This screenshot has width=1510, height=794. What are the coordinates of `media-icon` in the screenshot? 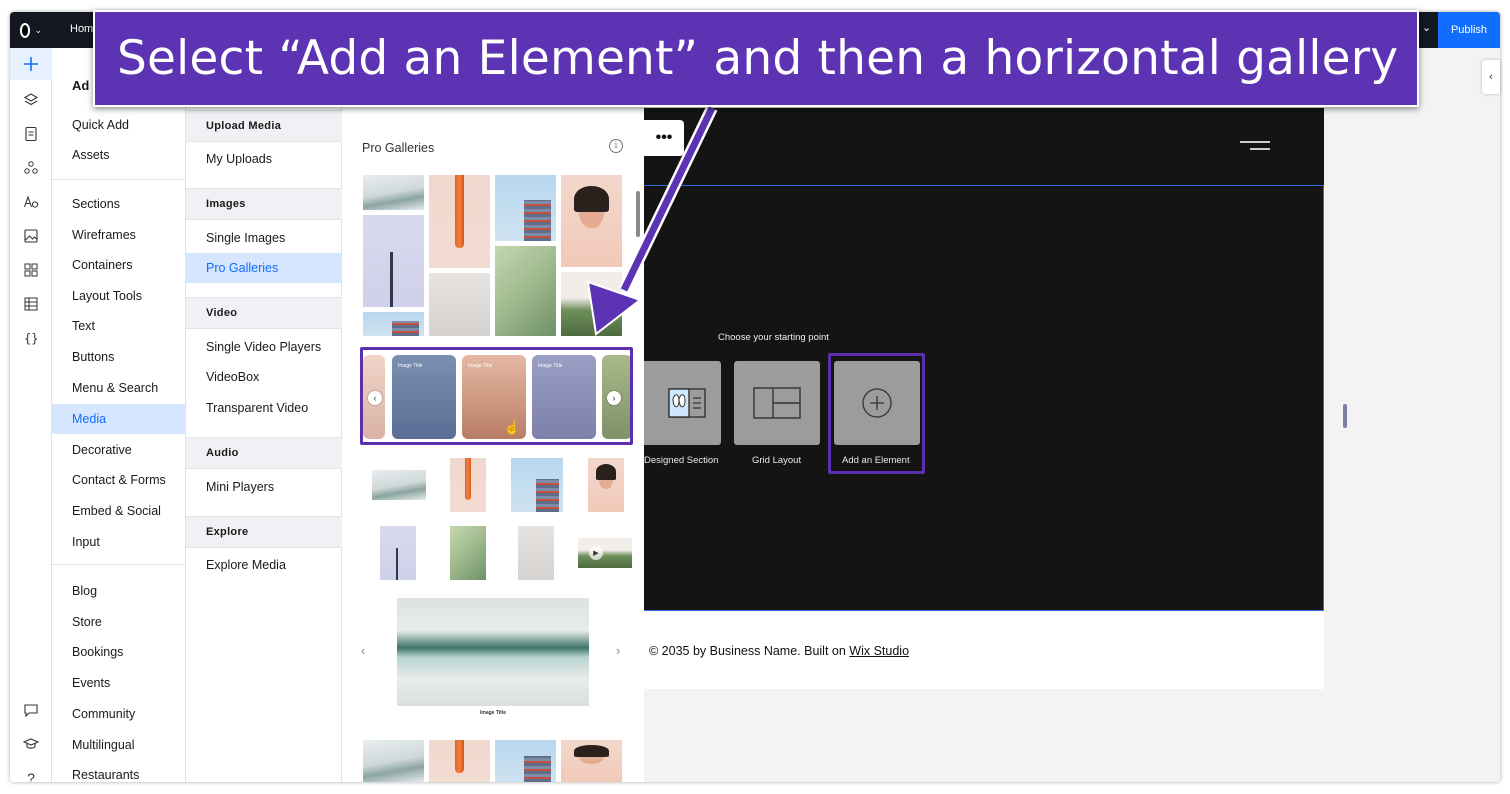 It's located at (31, 236).